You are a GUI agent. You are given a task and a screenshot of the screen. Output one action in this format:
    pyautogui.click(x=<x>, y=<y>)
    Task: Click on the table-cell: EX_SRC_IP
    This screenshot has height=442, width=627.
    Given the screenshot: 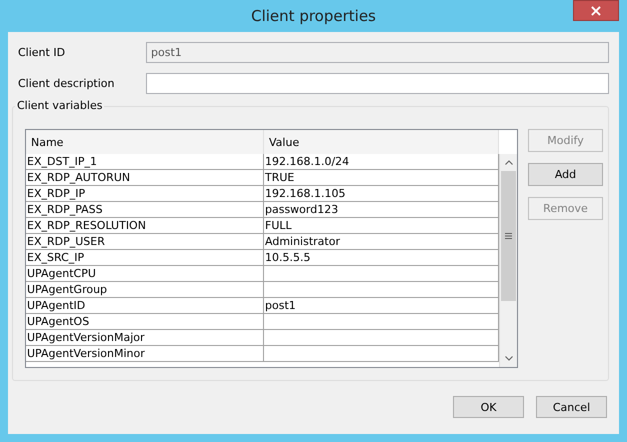 What is the action you would take?
    pyautogui.click(x=145, y=258)
    